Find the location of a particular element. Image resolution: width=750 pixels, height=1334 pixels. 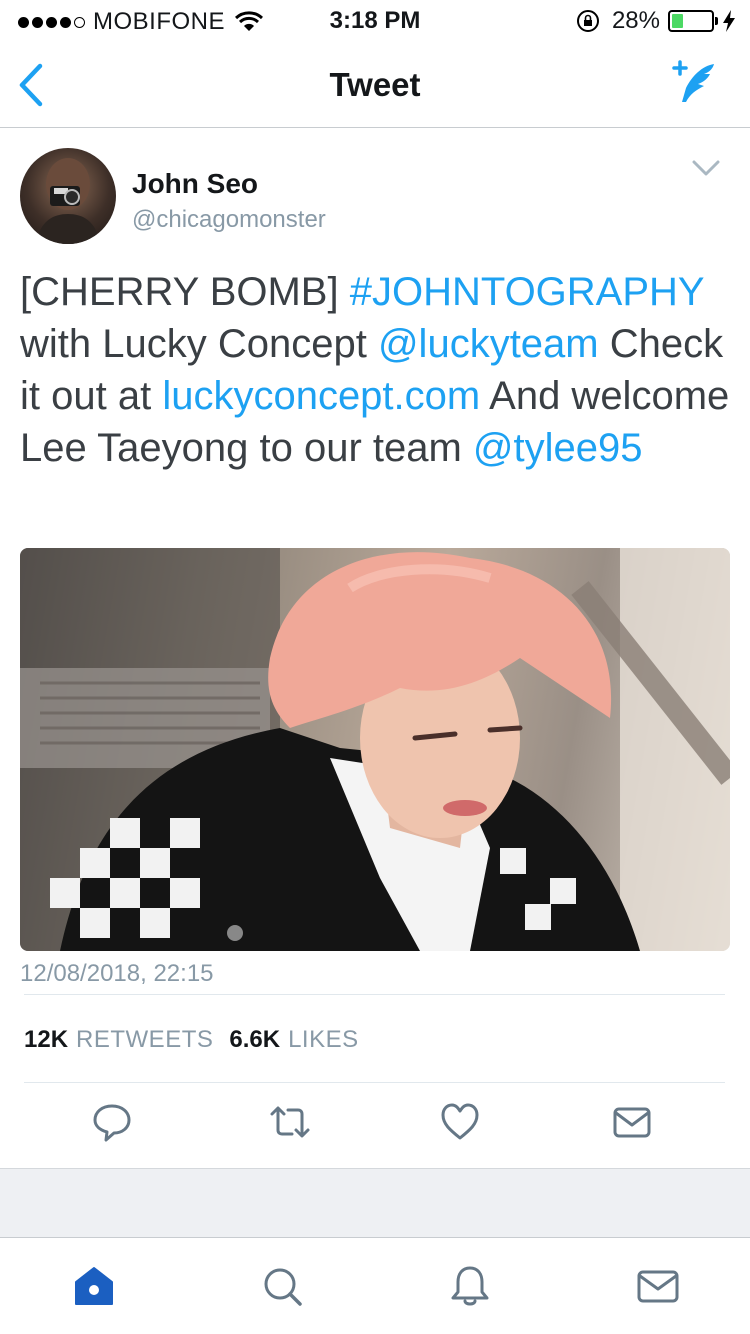

messages-icon is located at coordinates (658, 1286).